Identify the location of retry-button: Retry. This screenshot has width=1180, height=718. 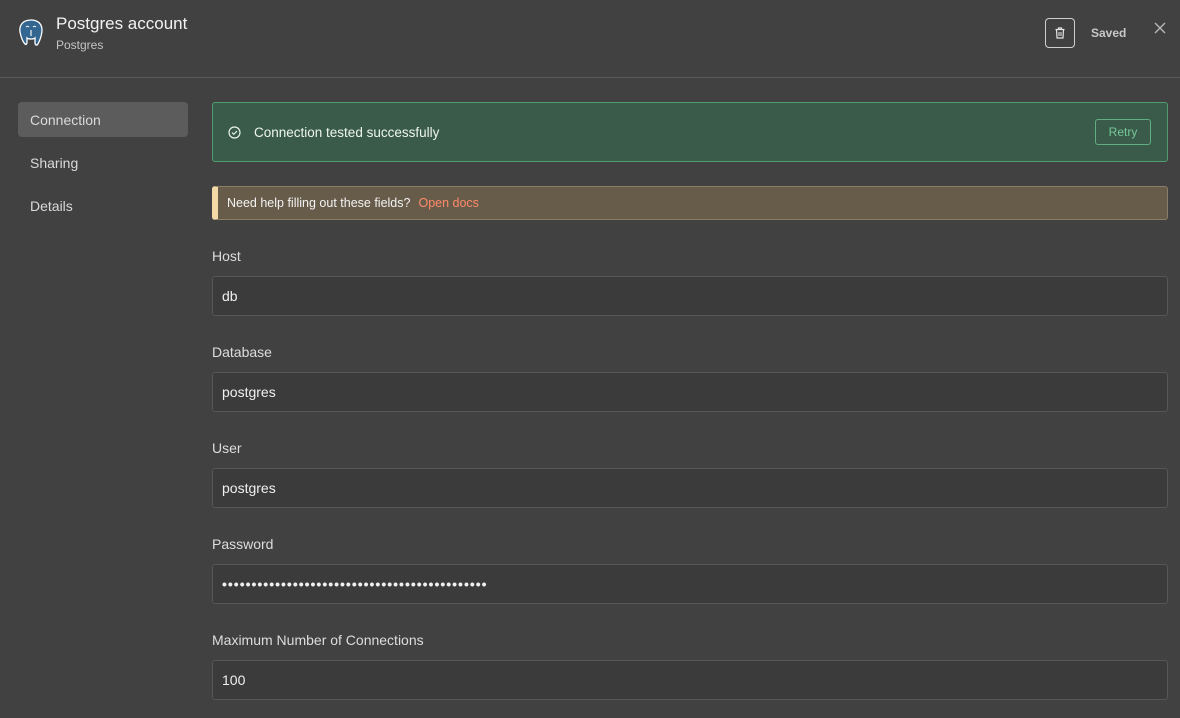
(1123, 132).